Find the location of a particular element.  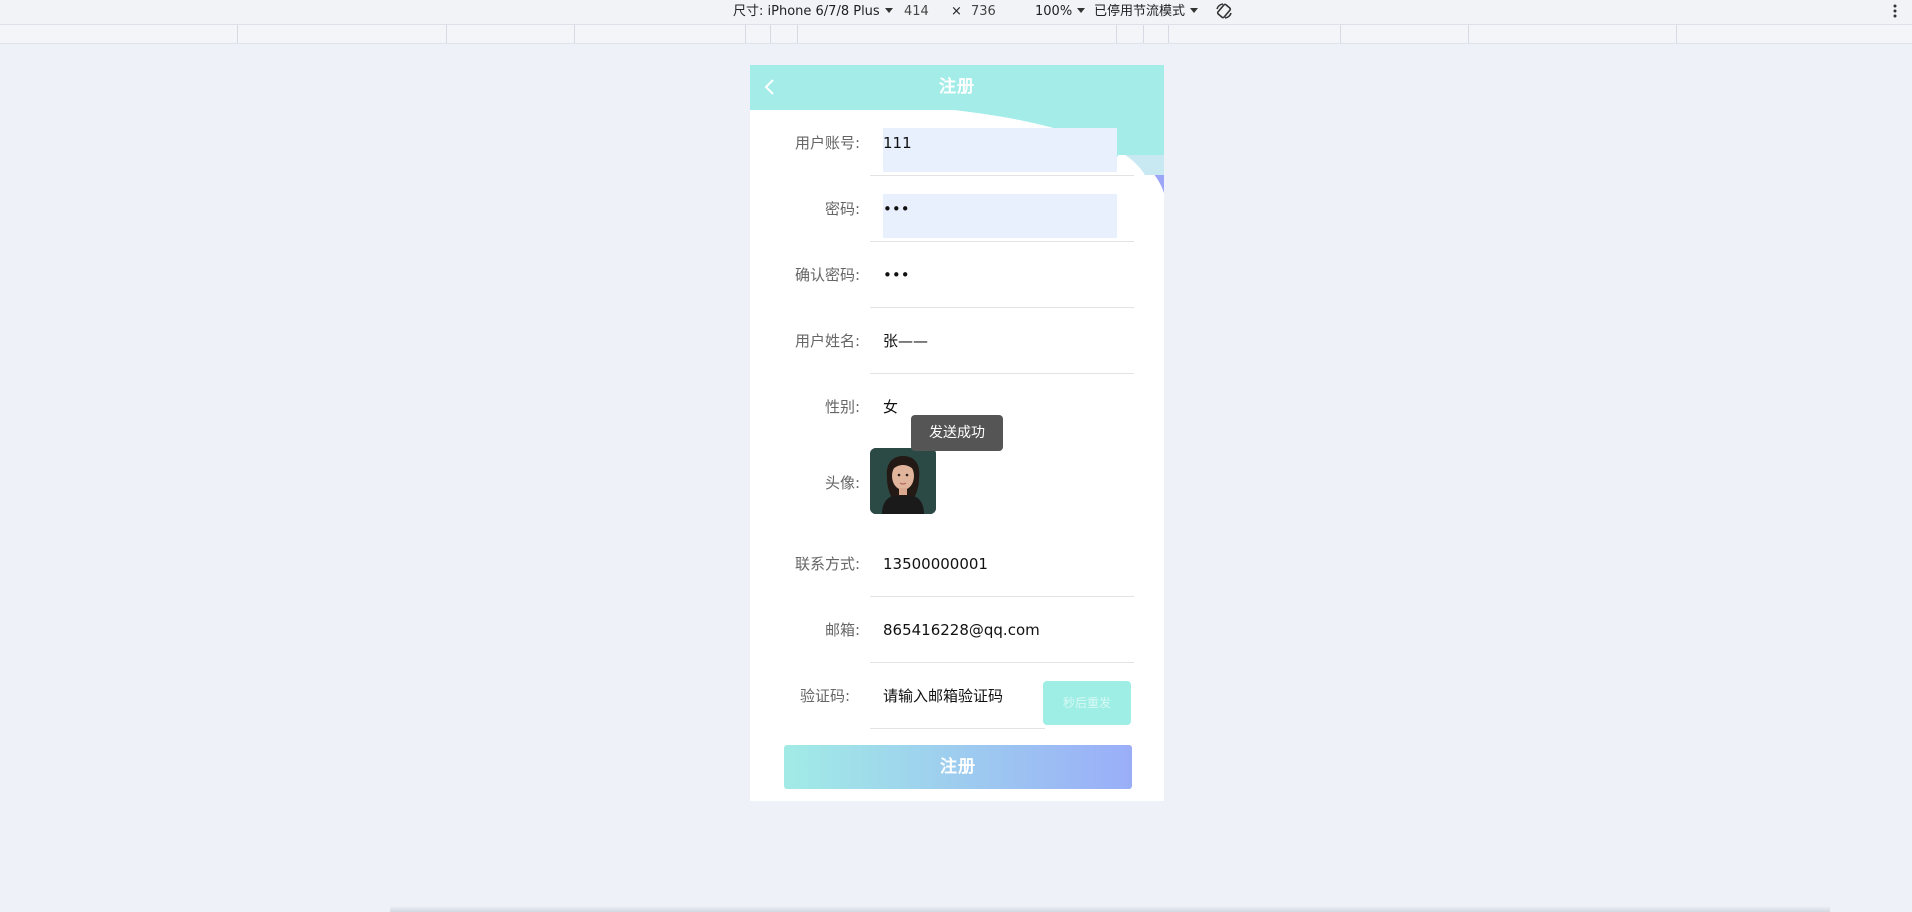

contact-input: 13500000001 is located at coordinates (1002, 564).